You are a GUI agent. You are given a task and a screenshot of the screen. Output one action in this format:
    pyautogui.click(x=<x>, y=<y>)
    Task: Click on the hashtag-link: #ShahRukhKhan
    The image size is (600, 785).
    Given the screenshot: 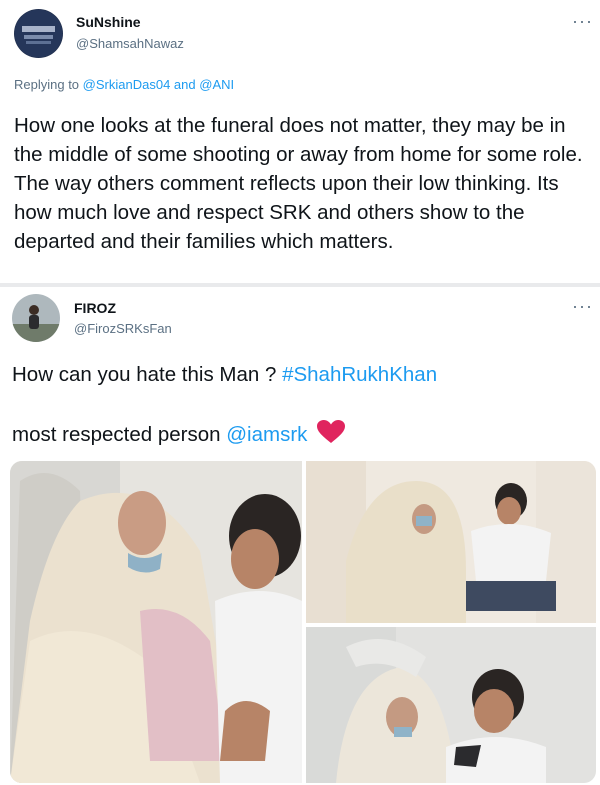 What is the action you would take?
    pyautogui.click(x=359, y=374)
    